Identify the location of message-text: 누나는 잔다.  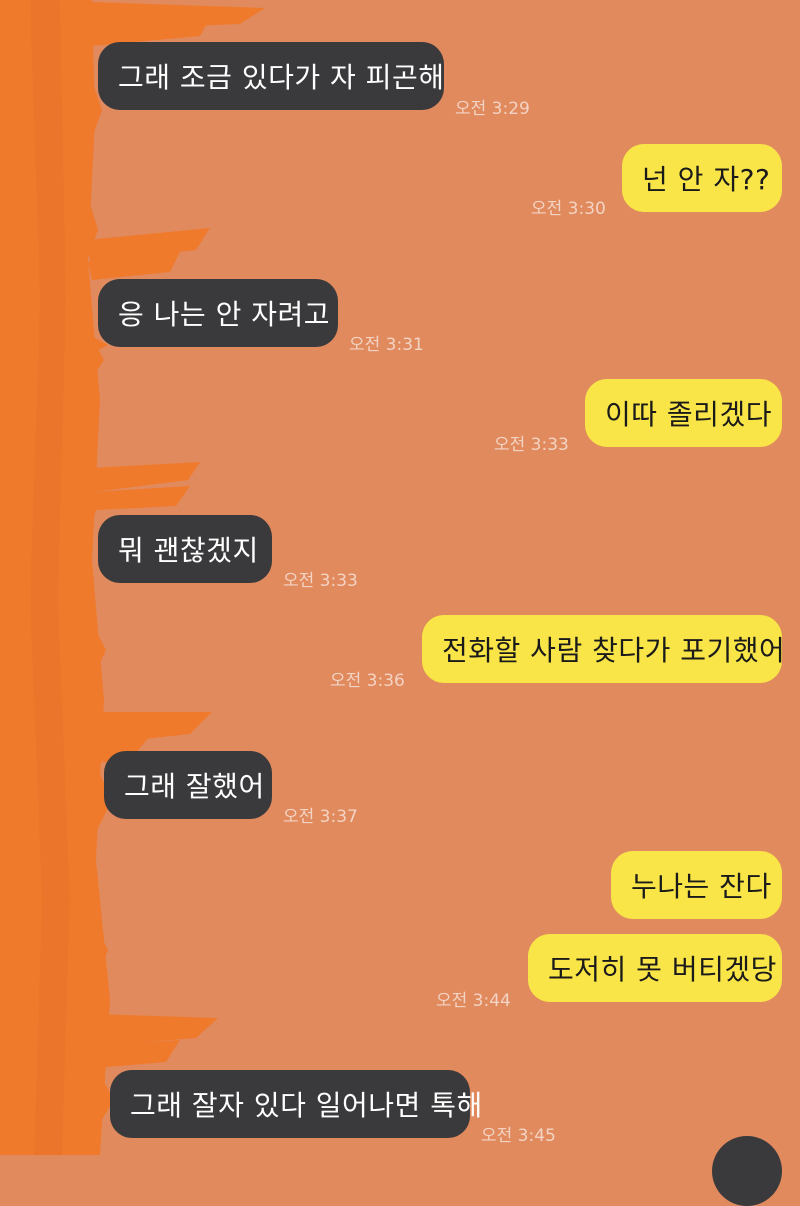
(701, 886).